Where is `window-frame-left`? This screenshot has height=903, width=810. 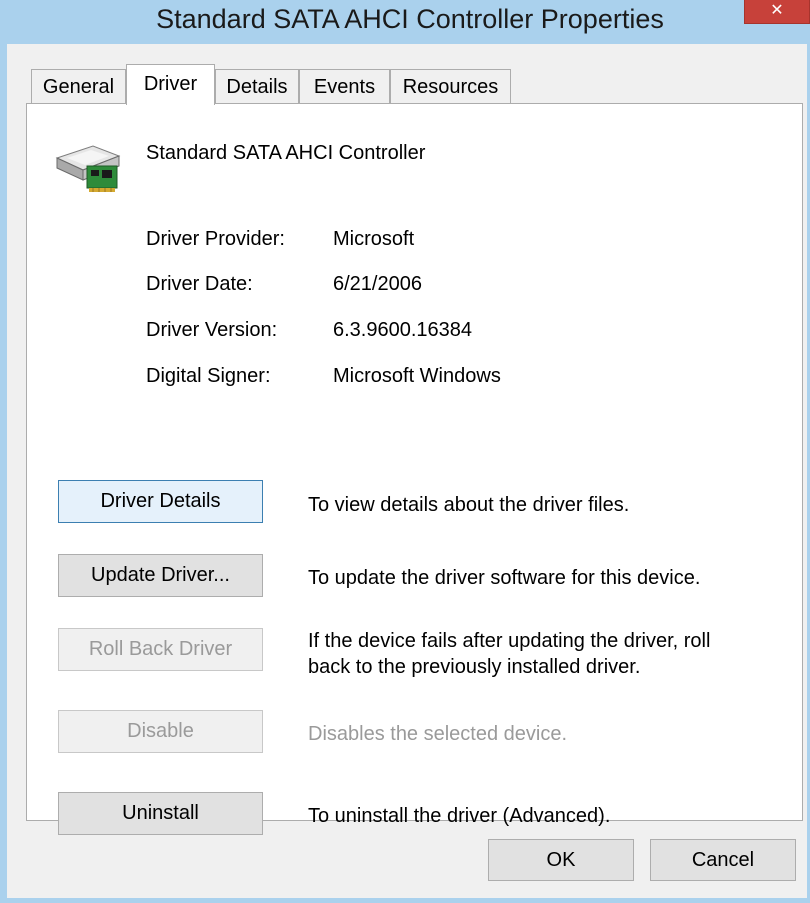
window-frame-left is located at coordinates (3, 473).